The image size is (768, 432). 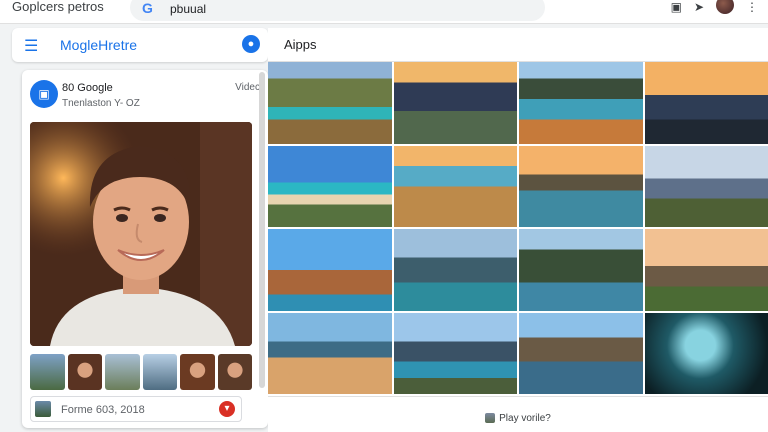 I want to click on play-label: Play vorile?, so click(x=525, y=418).